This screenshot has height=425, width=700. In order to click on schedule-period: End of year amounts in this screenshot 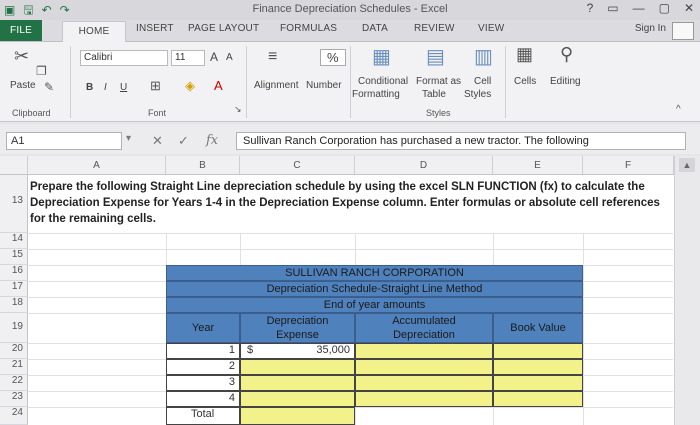, I will do `click(374, 305)`.